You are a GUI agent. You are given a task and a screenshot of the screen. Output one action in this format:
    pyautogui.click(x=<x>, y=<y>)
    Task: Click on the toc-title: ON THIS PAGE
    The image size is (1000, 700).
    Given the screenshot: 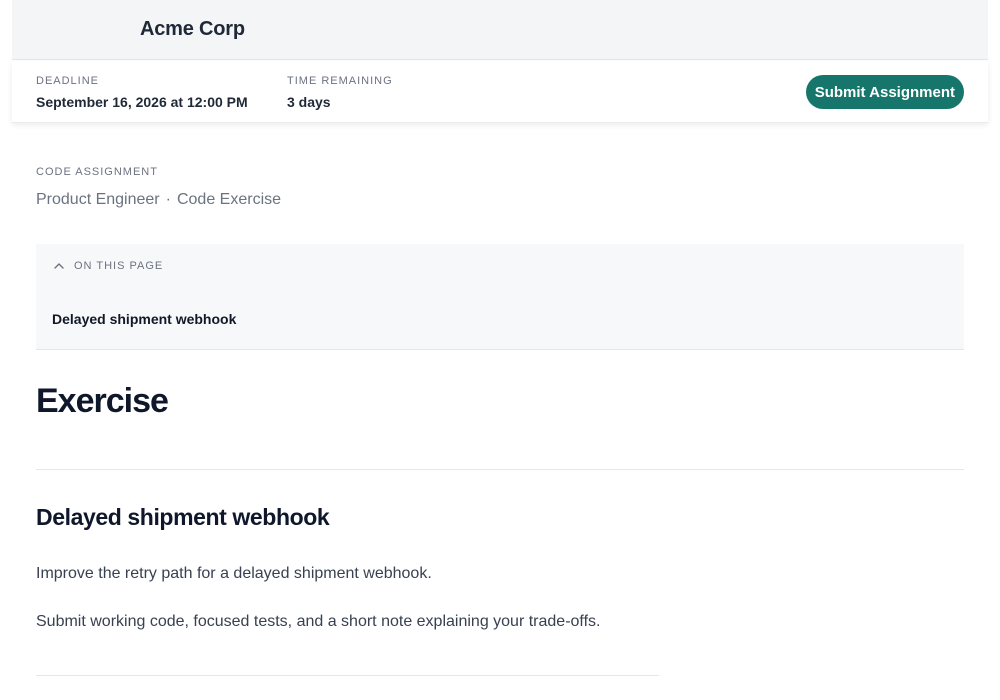 What is the action you would take?
    pyautogui.click(x=119, y=266)
    